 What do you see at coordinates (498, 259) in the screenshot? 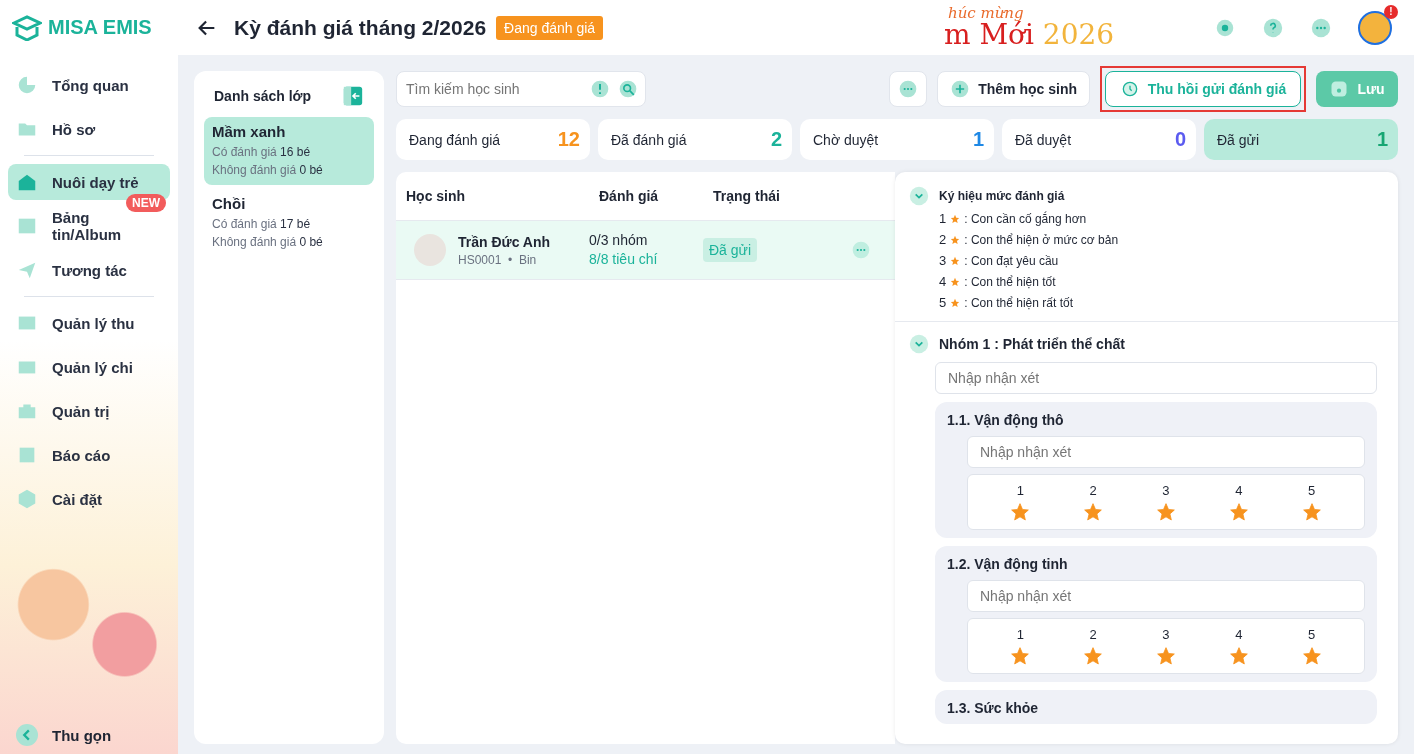
I see `student-code: HS0001 • Bin` at bounding box center [498, 259].